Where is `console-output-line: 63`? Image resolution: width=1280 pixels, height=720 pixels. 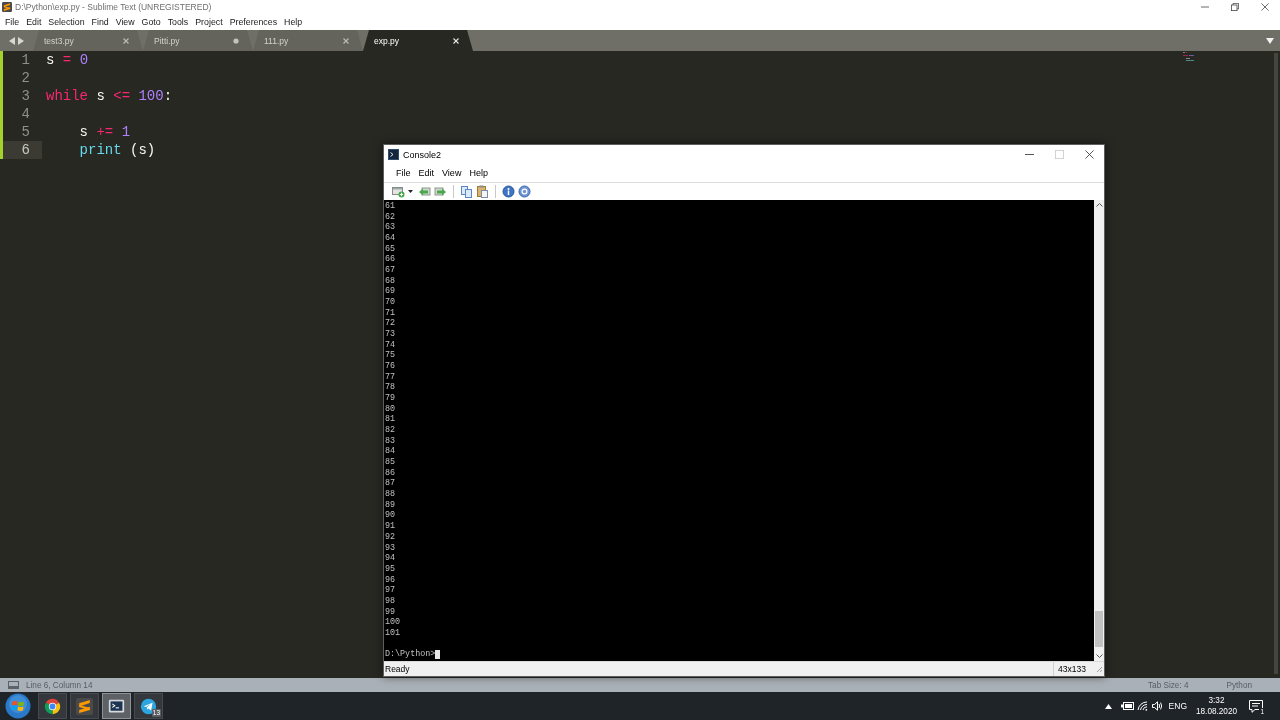
console-output-line: 63 is located at coordinates (390, 227).